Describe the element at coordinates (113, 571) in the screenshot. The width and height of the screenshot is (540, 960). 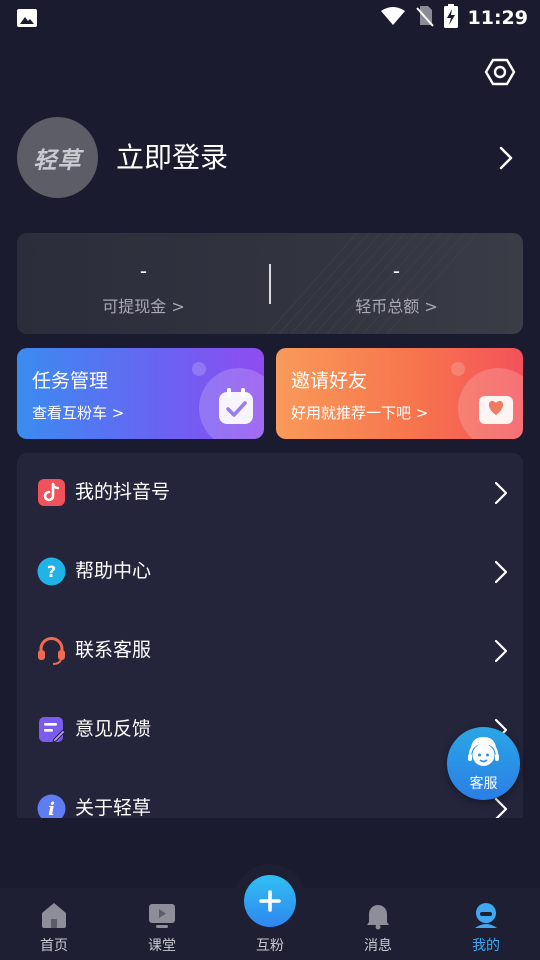
I see `menu-item-label: 帮助中心` at that location.